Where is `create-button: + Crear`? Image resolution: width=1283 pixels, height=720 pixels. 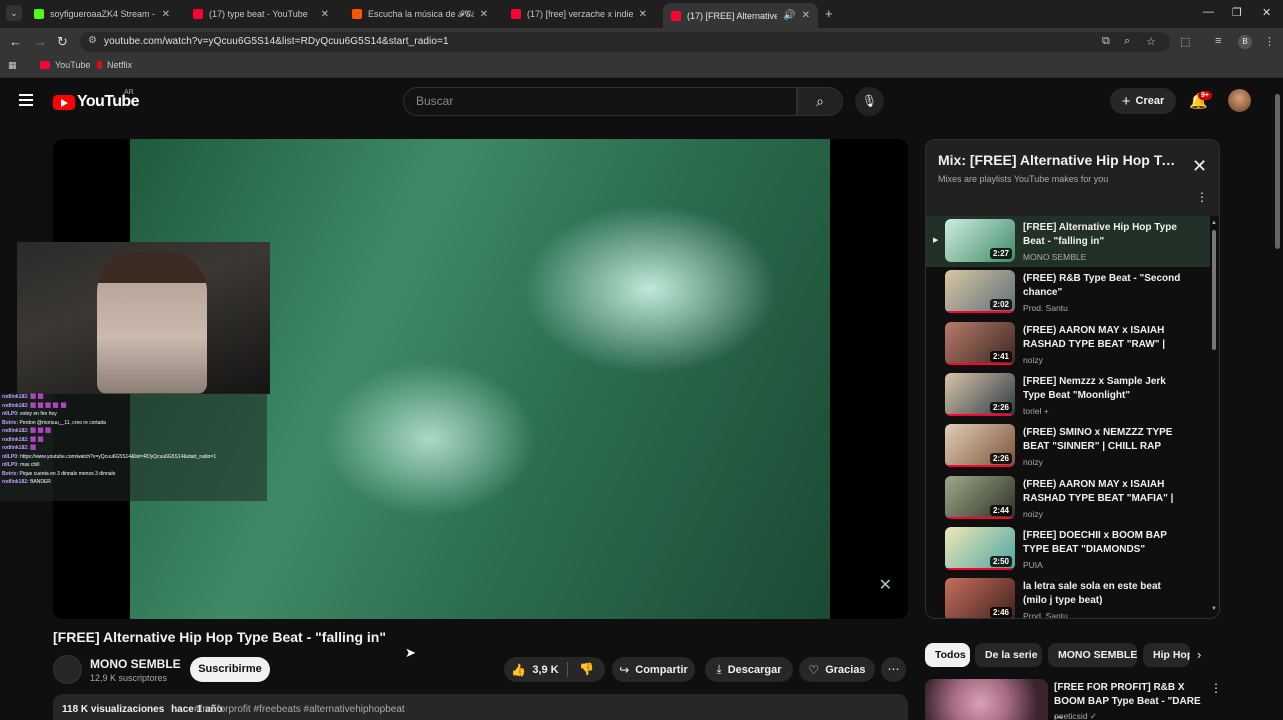 create-button: + Crear is located at coordinates (1143, 101).